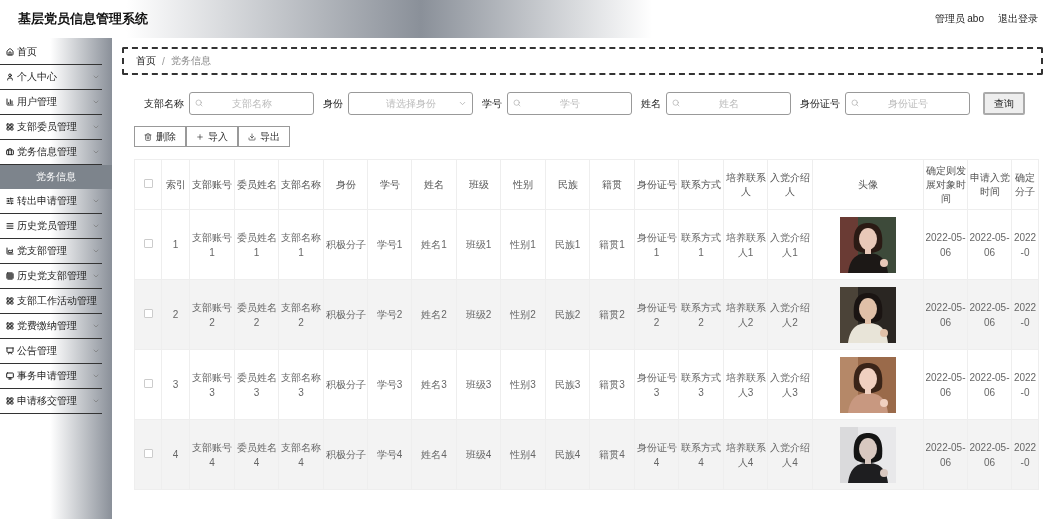  I want to click on table-cell: 学号1, so click(389, 244).